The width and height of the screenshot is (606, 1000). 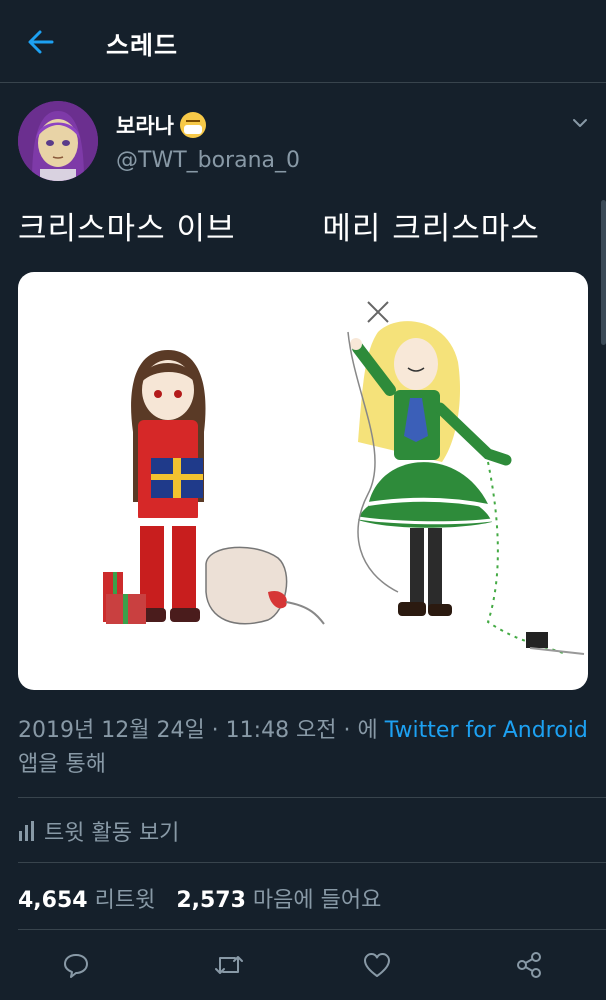 What do you see at coordinates (145, 126) in the screenshot?
I see `display-name-text: 보라나` at bounding box center [145, 126].